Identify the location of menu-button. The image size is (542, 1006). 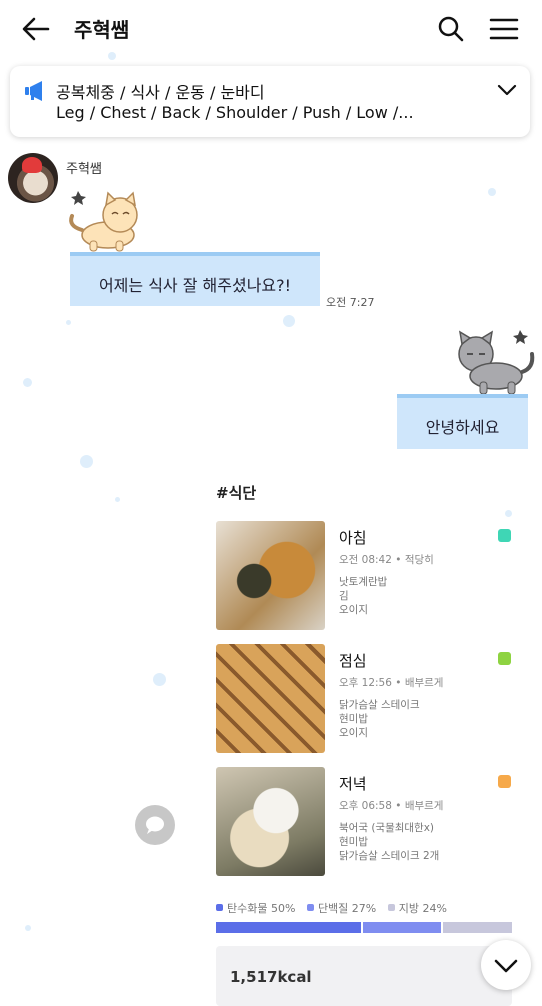
(504, 29).